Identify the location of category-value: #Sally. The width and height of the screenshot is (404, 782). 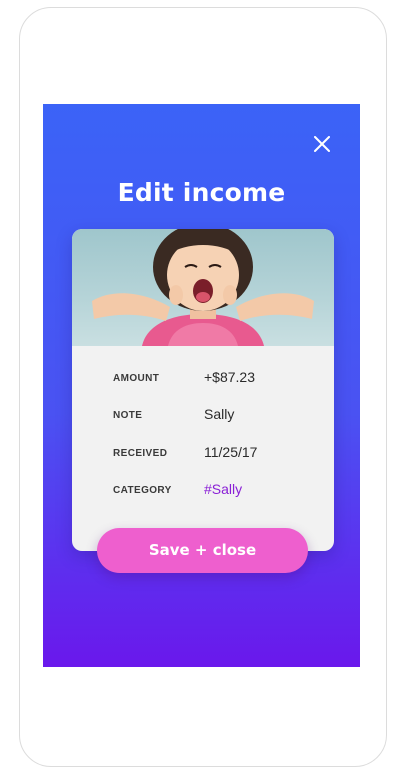
(223, 489).